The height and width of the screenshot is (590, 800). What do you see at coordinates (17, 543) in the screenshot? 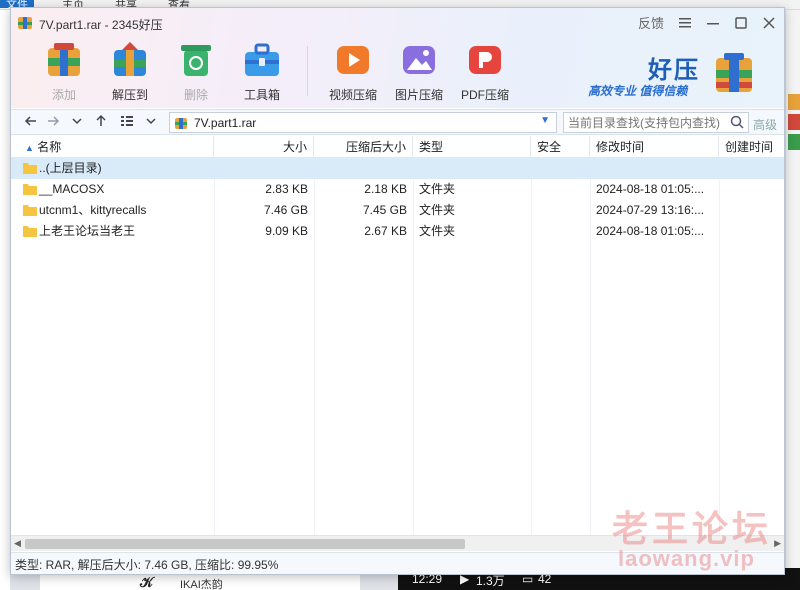
I see `scroll-left-icon: ◀` at bounding box center [17, 543].